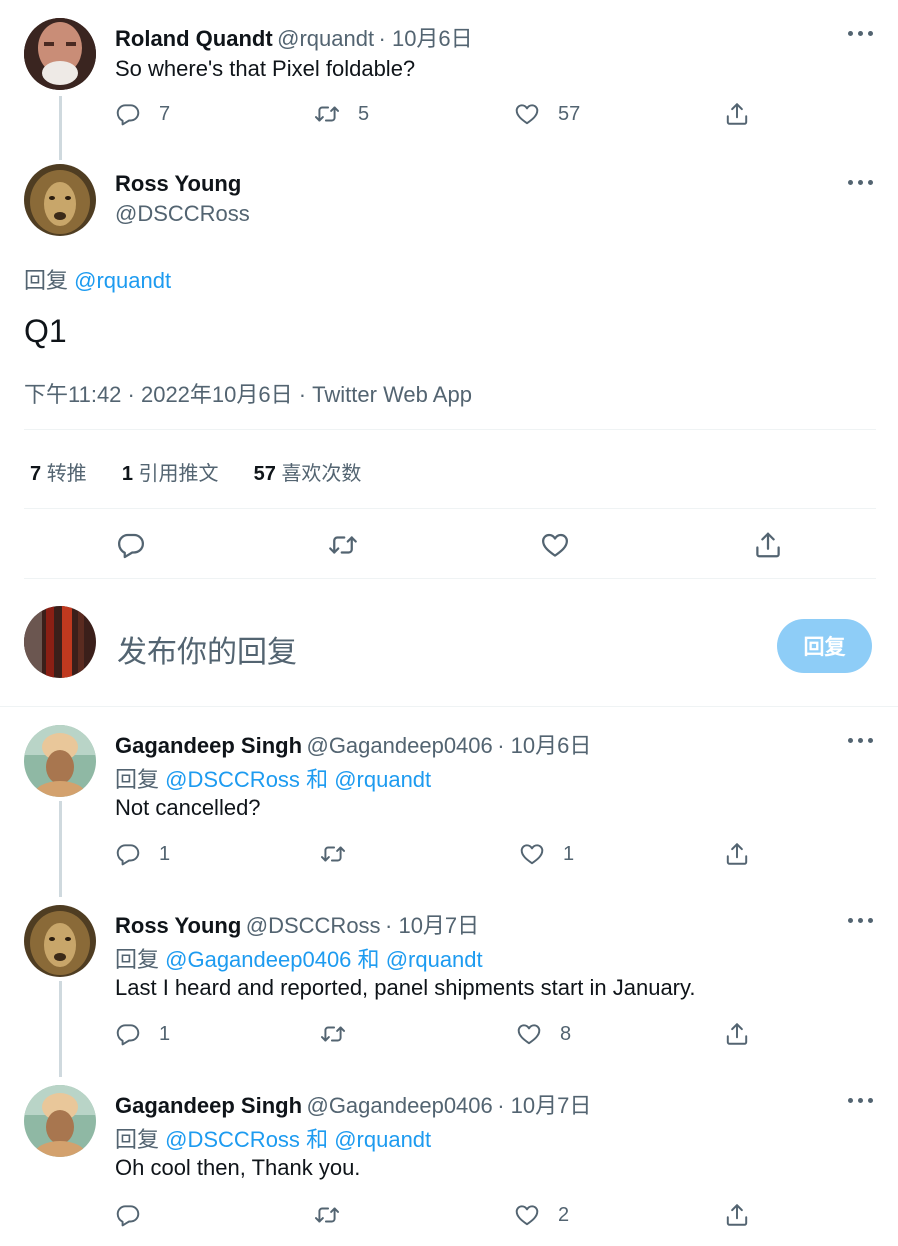 This screenshot has height=1246, width=898. What do you see at coordinates (541, 1215) in the screenshot?
I see `like-button: 2` at bounding box center [541, 1215].